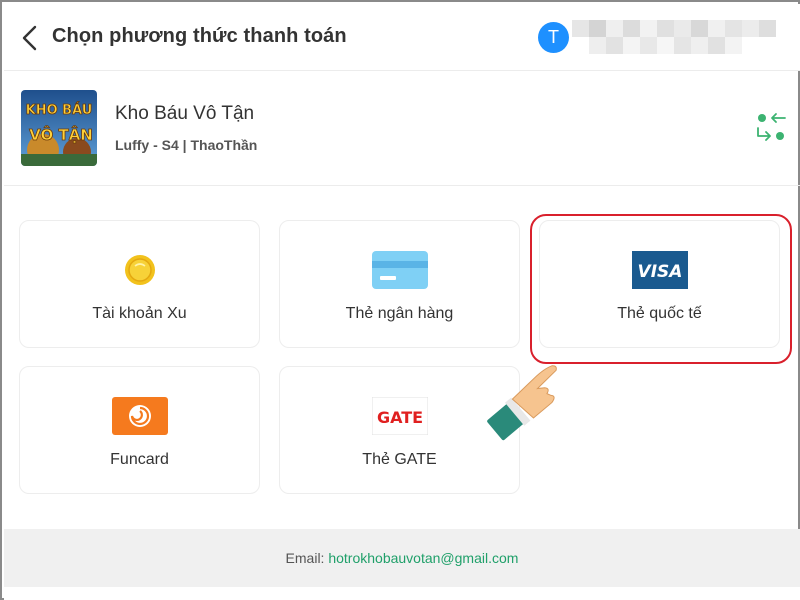 Image resolution: width=800 pixels, height=600 pixels. I want to click on method-label: Funcard, so click(139, 459).